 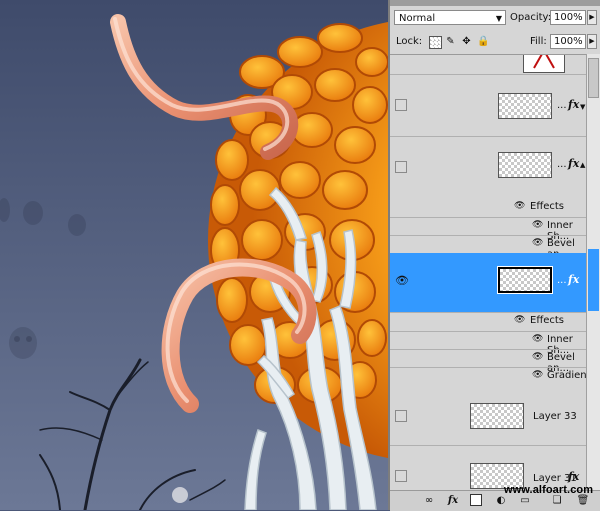 I want to click on lock-label: Lock:, so click(x=409, y=41).